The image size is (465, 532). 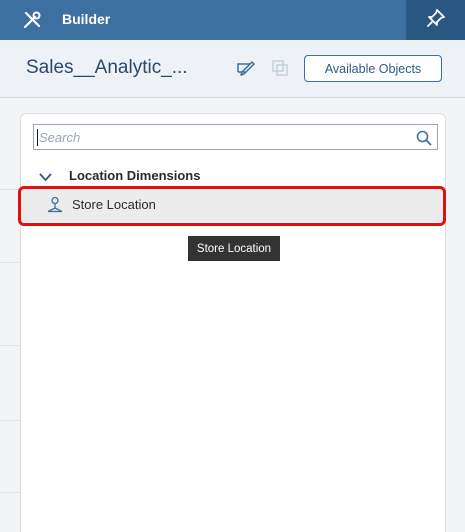 I want to click on pin-icon, so click(x=436, y=20).